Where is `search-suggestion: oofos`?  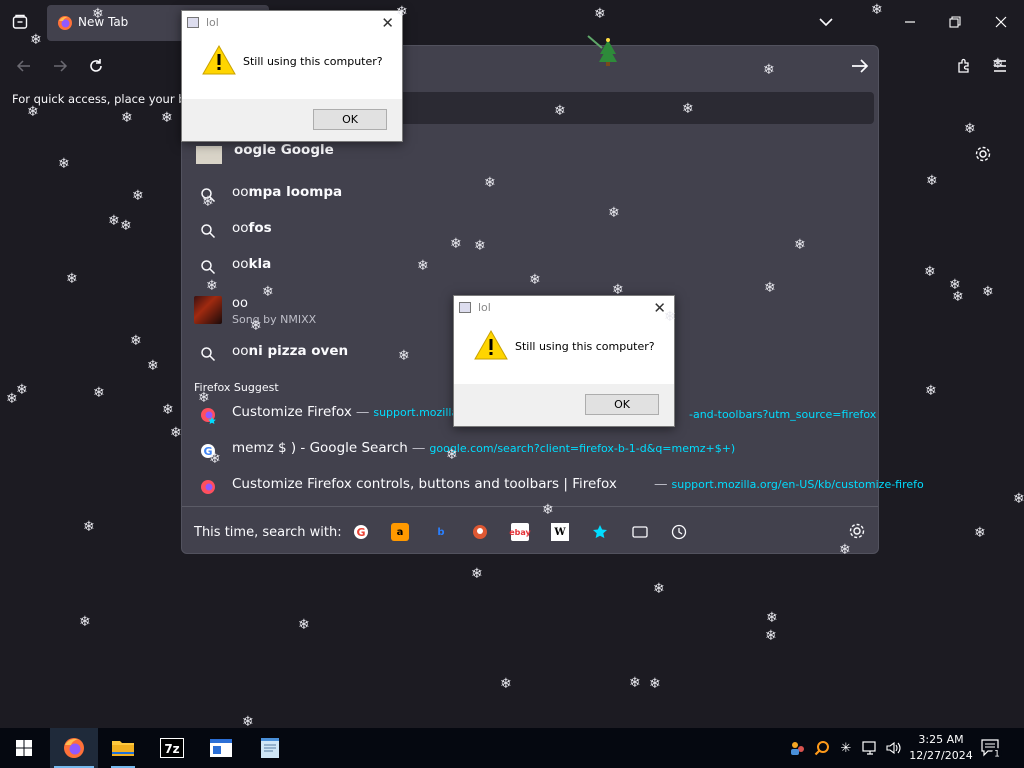
search-suggestion: oofos is located at coordinates (536, 230).